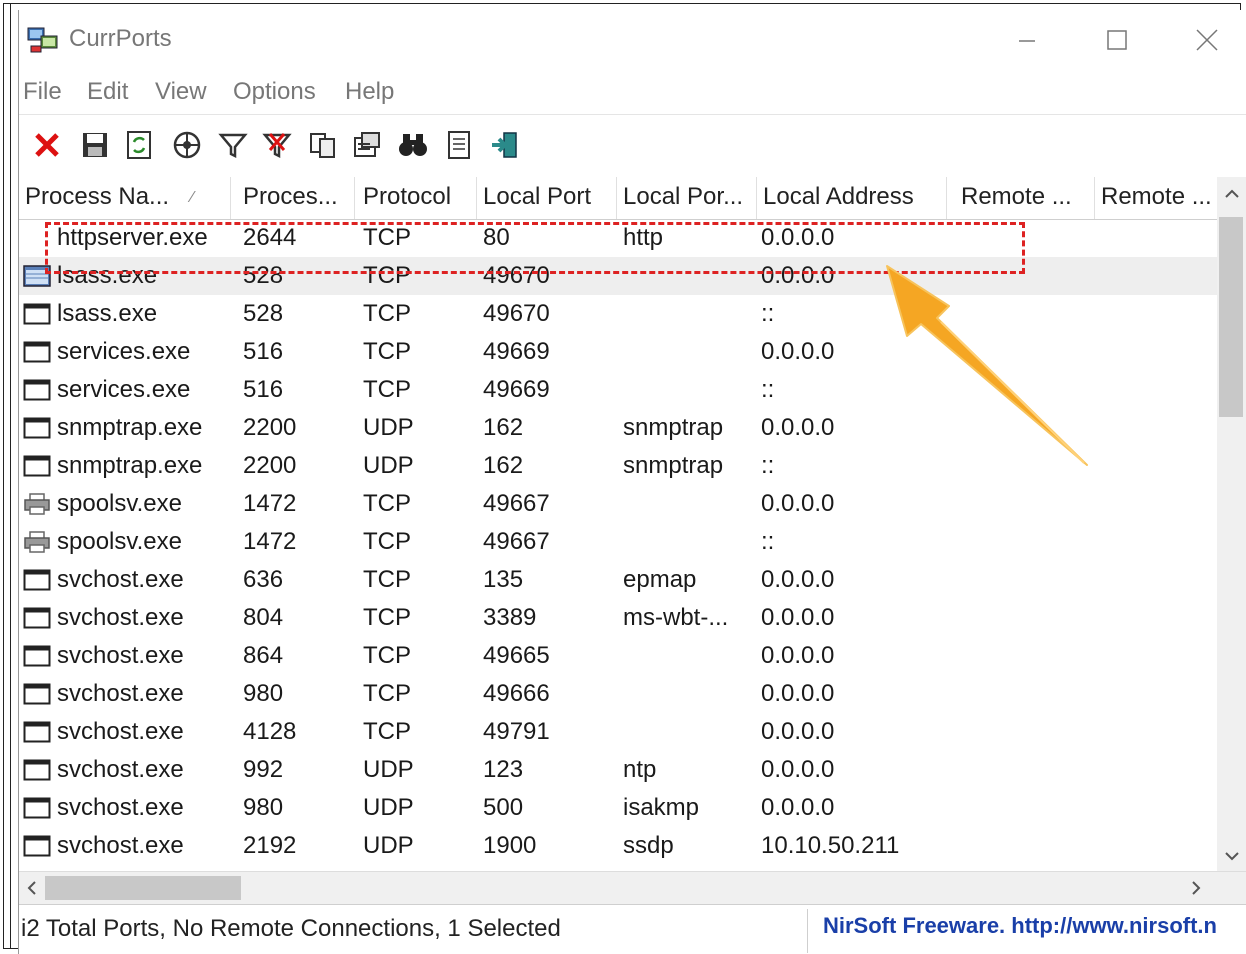 The image size is (1246, 954). I want to click on cell-process-name: lsass.exe, so click(107, 313).